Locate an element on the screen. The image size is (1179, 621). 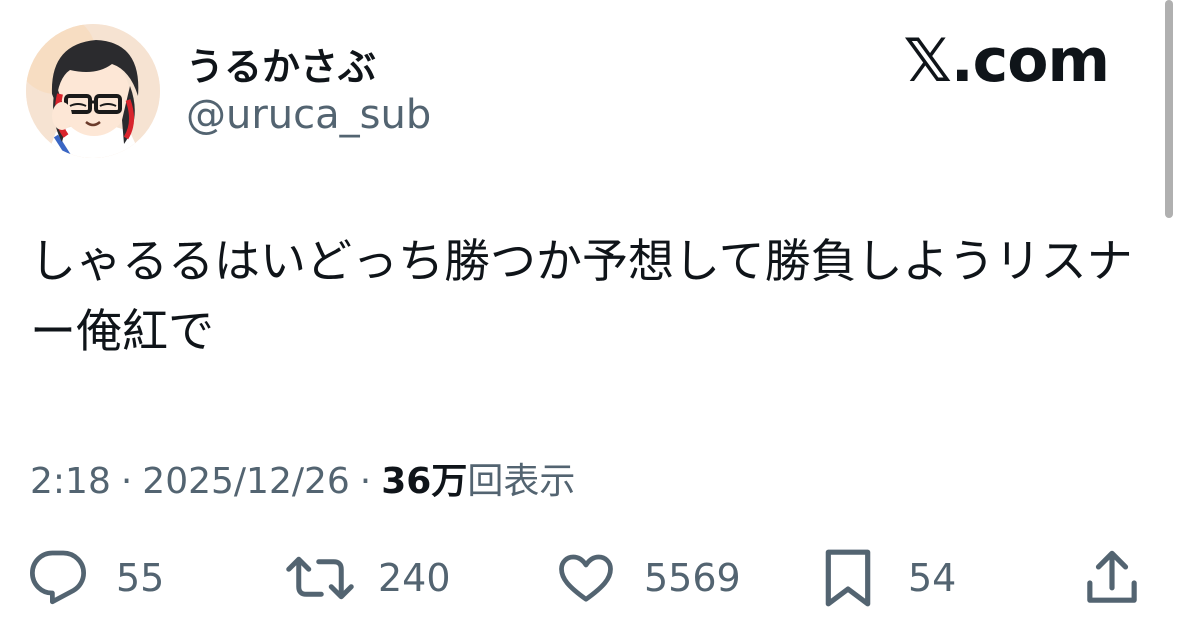
tweet-time: 2:18 is located at coordinates (70, 481).